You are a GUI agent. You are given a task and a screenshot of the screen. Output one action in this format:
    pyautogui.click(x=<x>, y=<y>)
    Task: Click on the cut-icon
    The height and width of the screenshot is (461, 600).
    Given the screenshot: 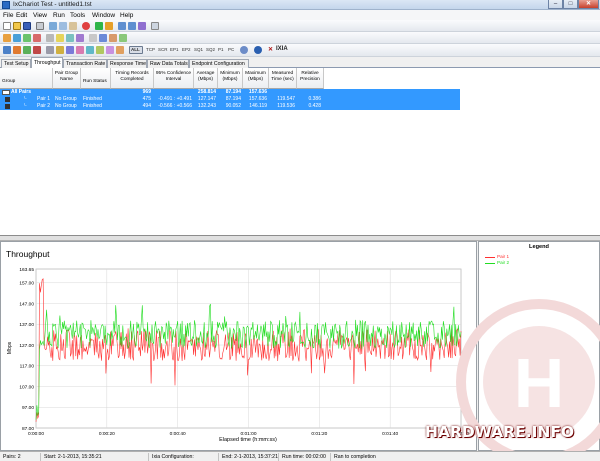 What is the action you would take?
    pyautogui.click(x=53, y=26)
    